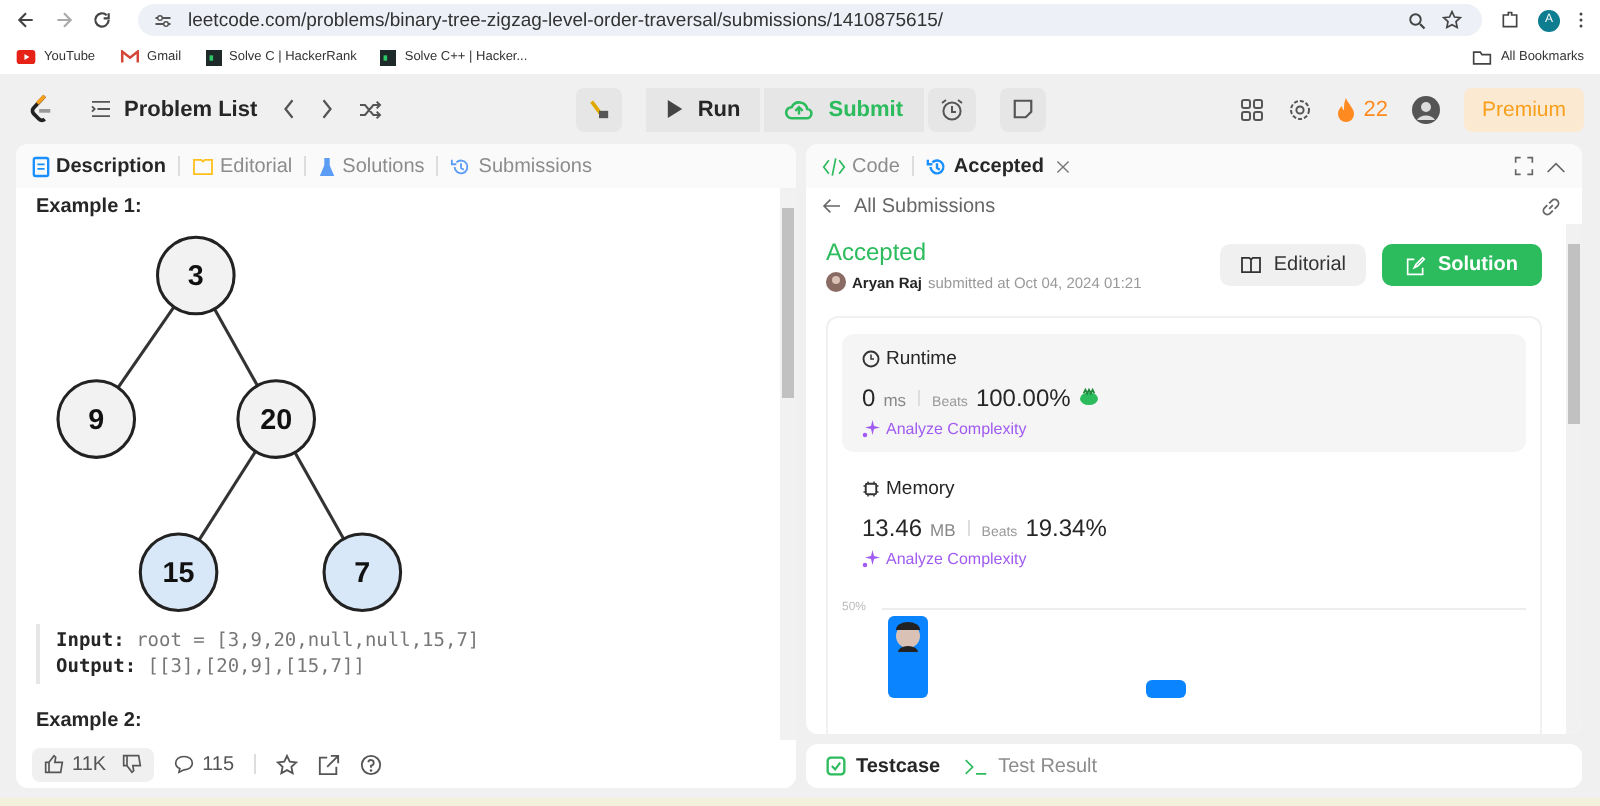 The width and height of the screenshot is (1600, 806). What do you see at coordinates (184, 764) in the screenshot?
I see `comment-icon` at bounding box center [184, 764].